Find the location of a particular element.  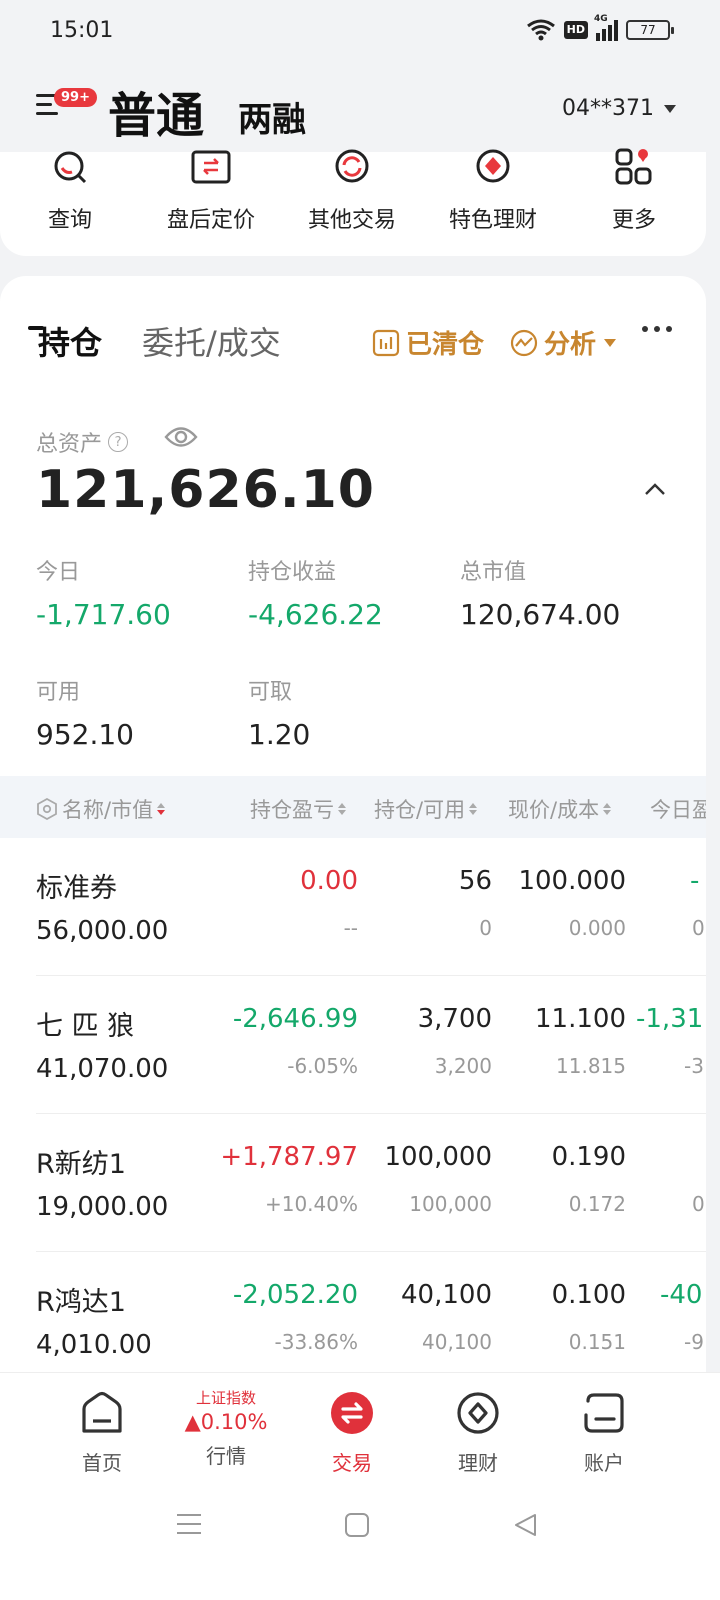

stock-market-value: 56,000.00 is located at coordinates (102, 931).